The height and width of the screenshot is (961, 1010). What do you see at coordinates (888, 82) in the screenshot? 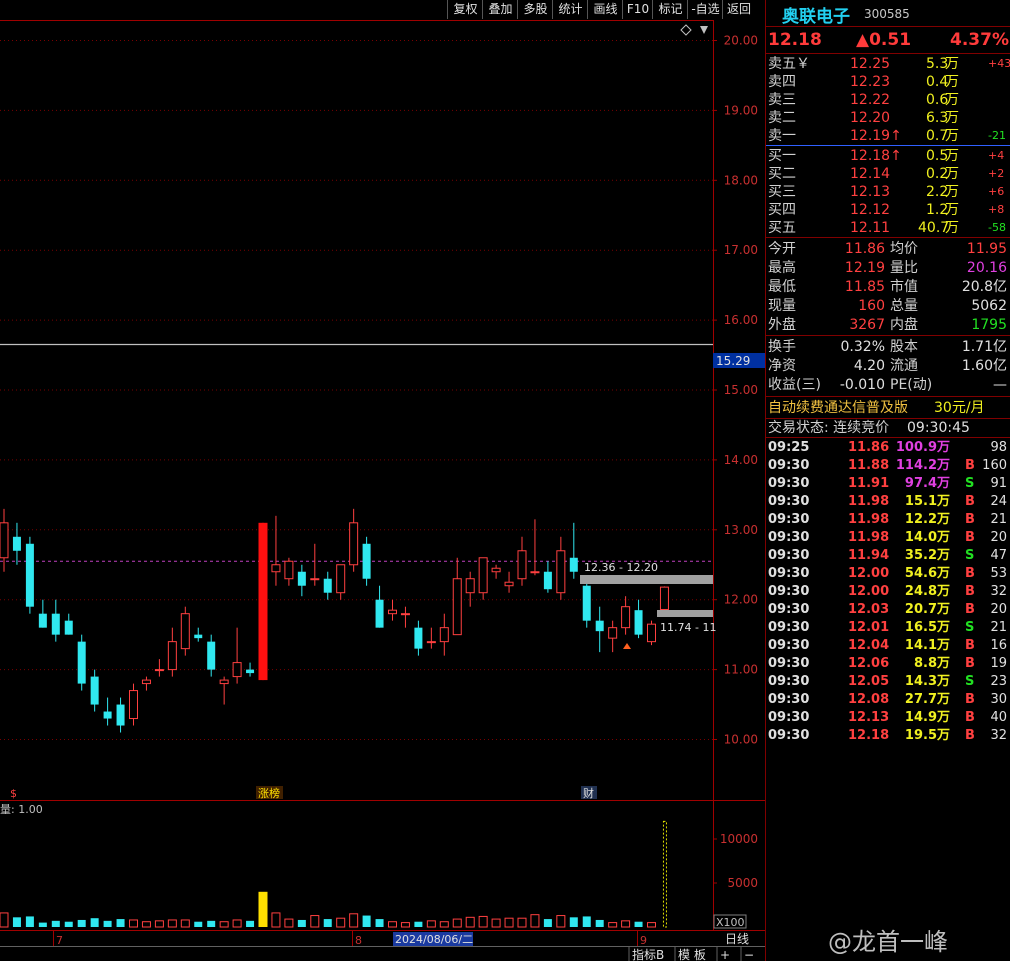
I see `orderbook-row-sell-1: 卖四 12.23 0.4 万` at bounding box center [888, 82].